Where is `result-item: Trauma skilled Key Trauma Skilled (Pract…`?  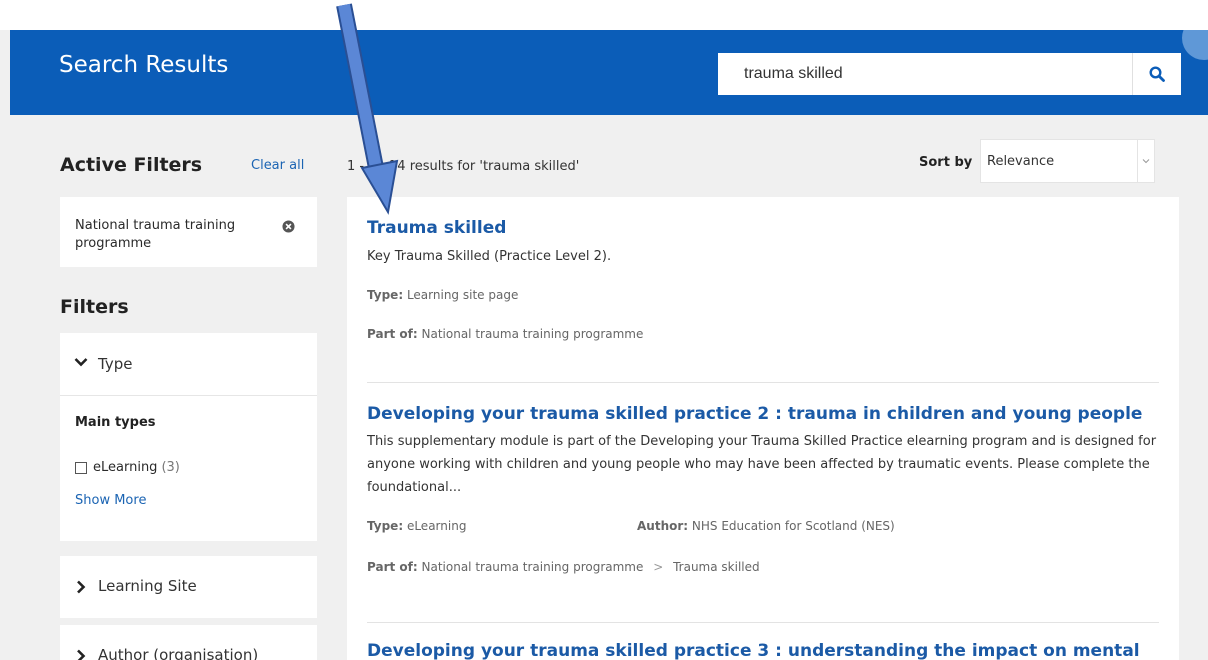 result-item: Trauma skilled Key Trauma Skilled (Pract… is located at coordinates (763, 279).